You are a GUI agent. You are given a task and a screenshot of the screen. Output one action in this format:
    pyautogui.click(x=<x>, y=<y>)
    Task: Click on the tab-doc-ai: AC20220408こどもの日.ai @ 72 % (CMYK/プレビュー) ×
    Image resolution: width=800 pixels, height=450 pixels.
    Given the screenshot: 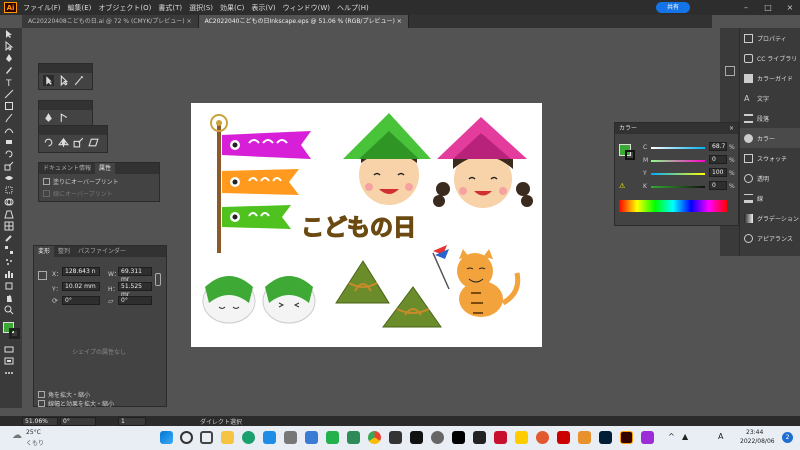 What is the action you would take?
    pyautogui.click(x=110, y=21)
    